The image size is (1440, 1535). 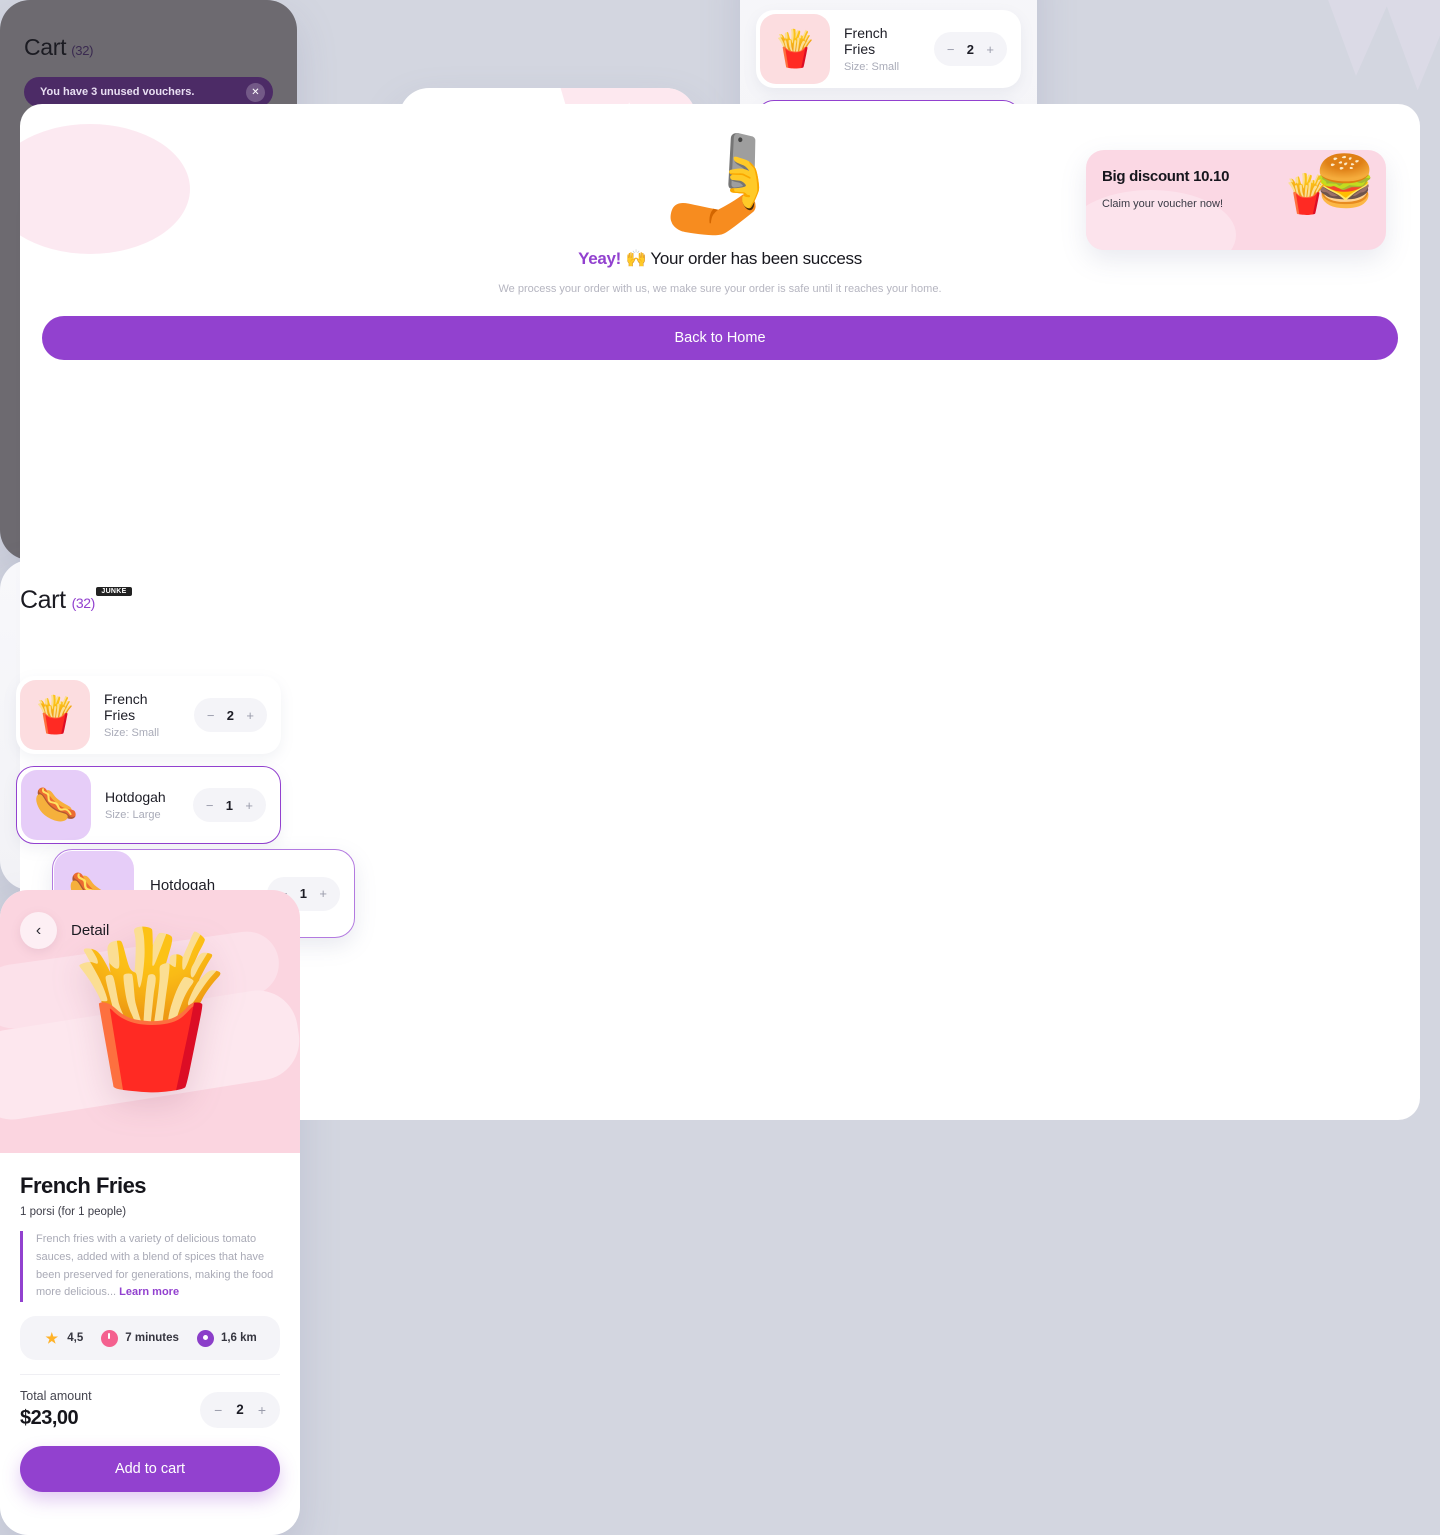 What do you see at coordinates (720, 338) in the screenshot?
I see `back-to-home-button: Back to Home` at bounding box center [720, 338].